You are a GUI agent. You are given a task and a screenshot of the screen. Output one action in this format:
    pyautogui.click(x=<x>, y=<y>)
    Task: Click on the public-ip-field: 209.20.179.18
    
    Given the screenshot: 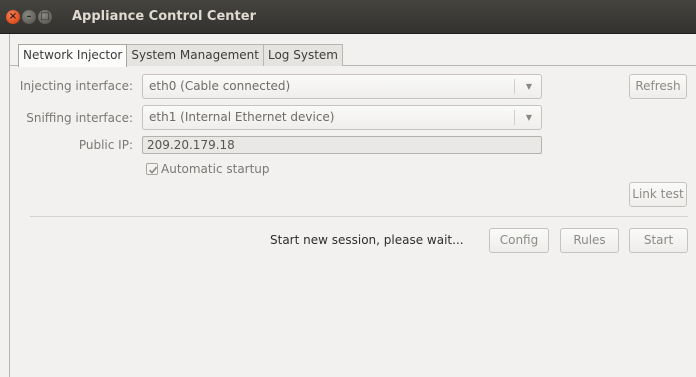 What is the action you would take?
    pyautogui.click(x=342, y=145)
    